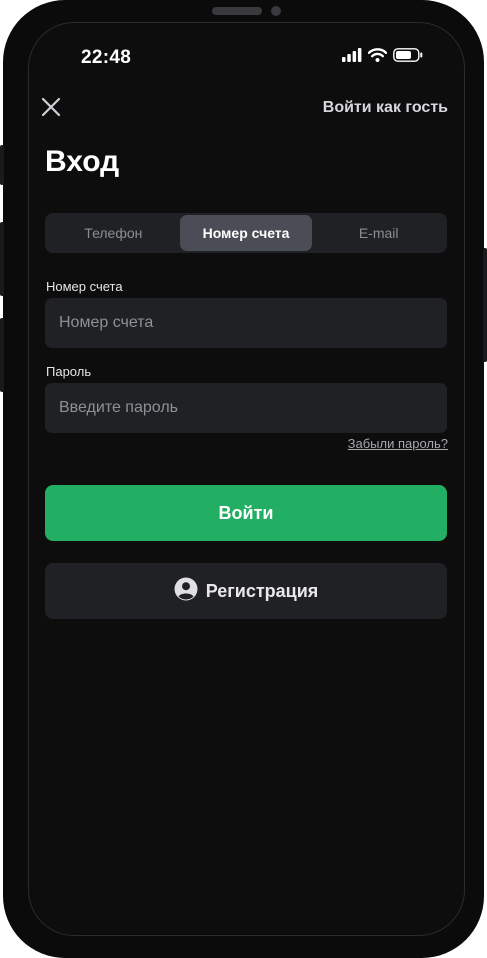  Describe the element at coordinates (84, 286) in the screenshot. I see `account-number-label: Номер счета` at that location.